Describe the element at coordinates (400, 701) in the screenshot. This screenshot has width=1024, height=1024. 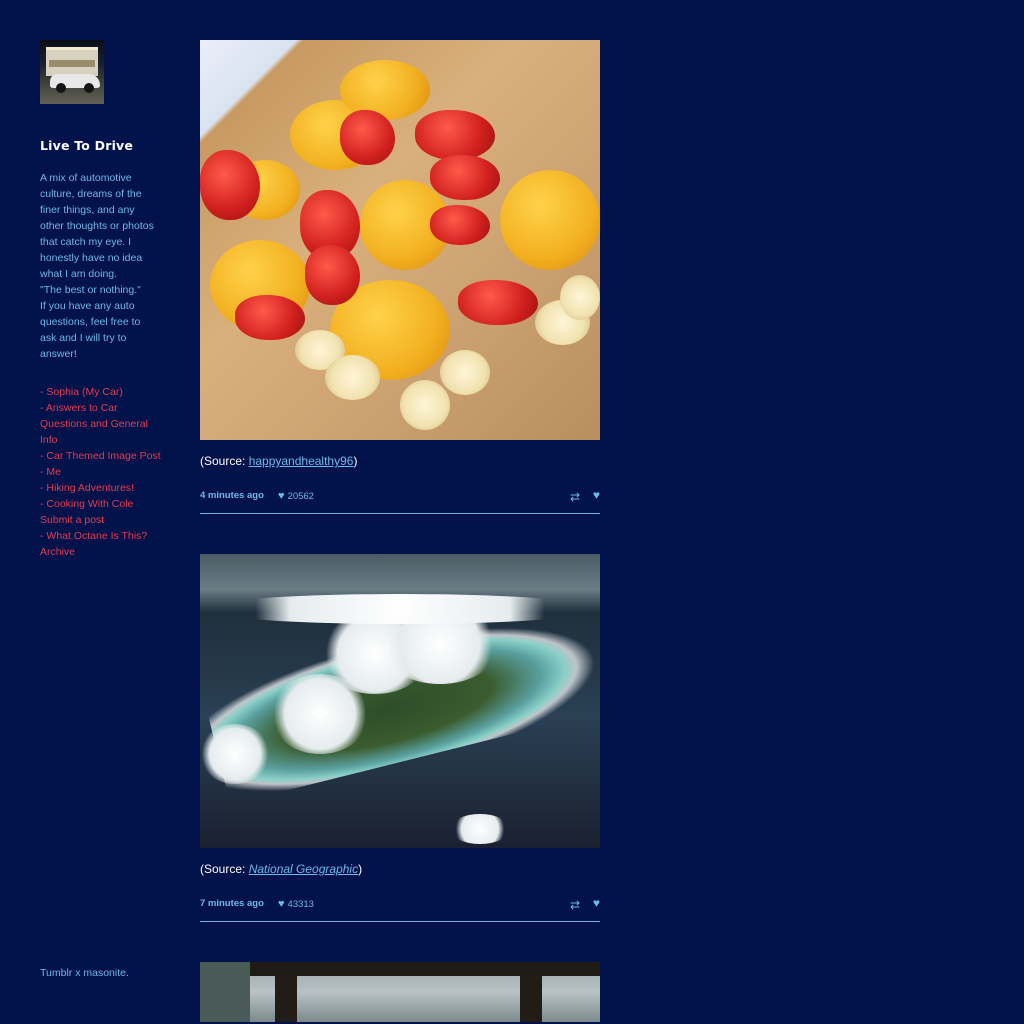
I see `post-photo-island` at that location.